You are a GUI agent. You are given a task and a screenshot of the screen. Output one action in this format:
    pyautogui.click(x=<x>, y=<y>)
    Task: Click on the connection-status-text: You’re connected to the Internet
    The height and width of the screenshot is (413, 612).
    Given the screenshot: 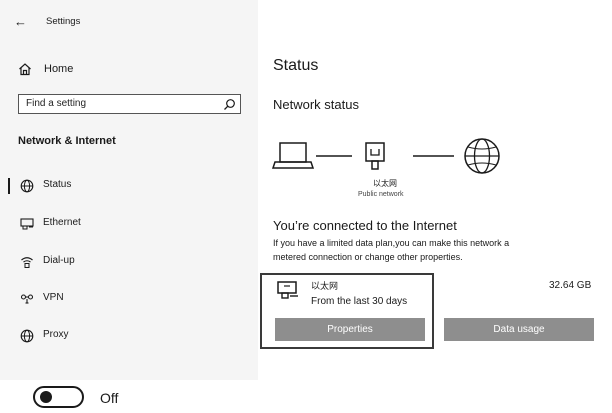 What is the action you would take?
    pyautogui.click(x=365, y=225)
    